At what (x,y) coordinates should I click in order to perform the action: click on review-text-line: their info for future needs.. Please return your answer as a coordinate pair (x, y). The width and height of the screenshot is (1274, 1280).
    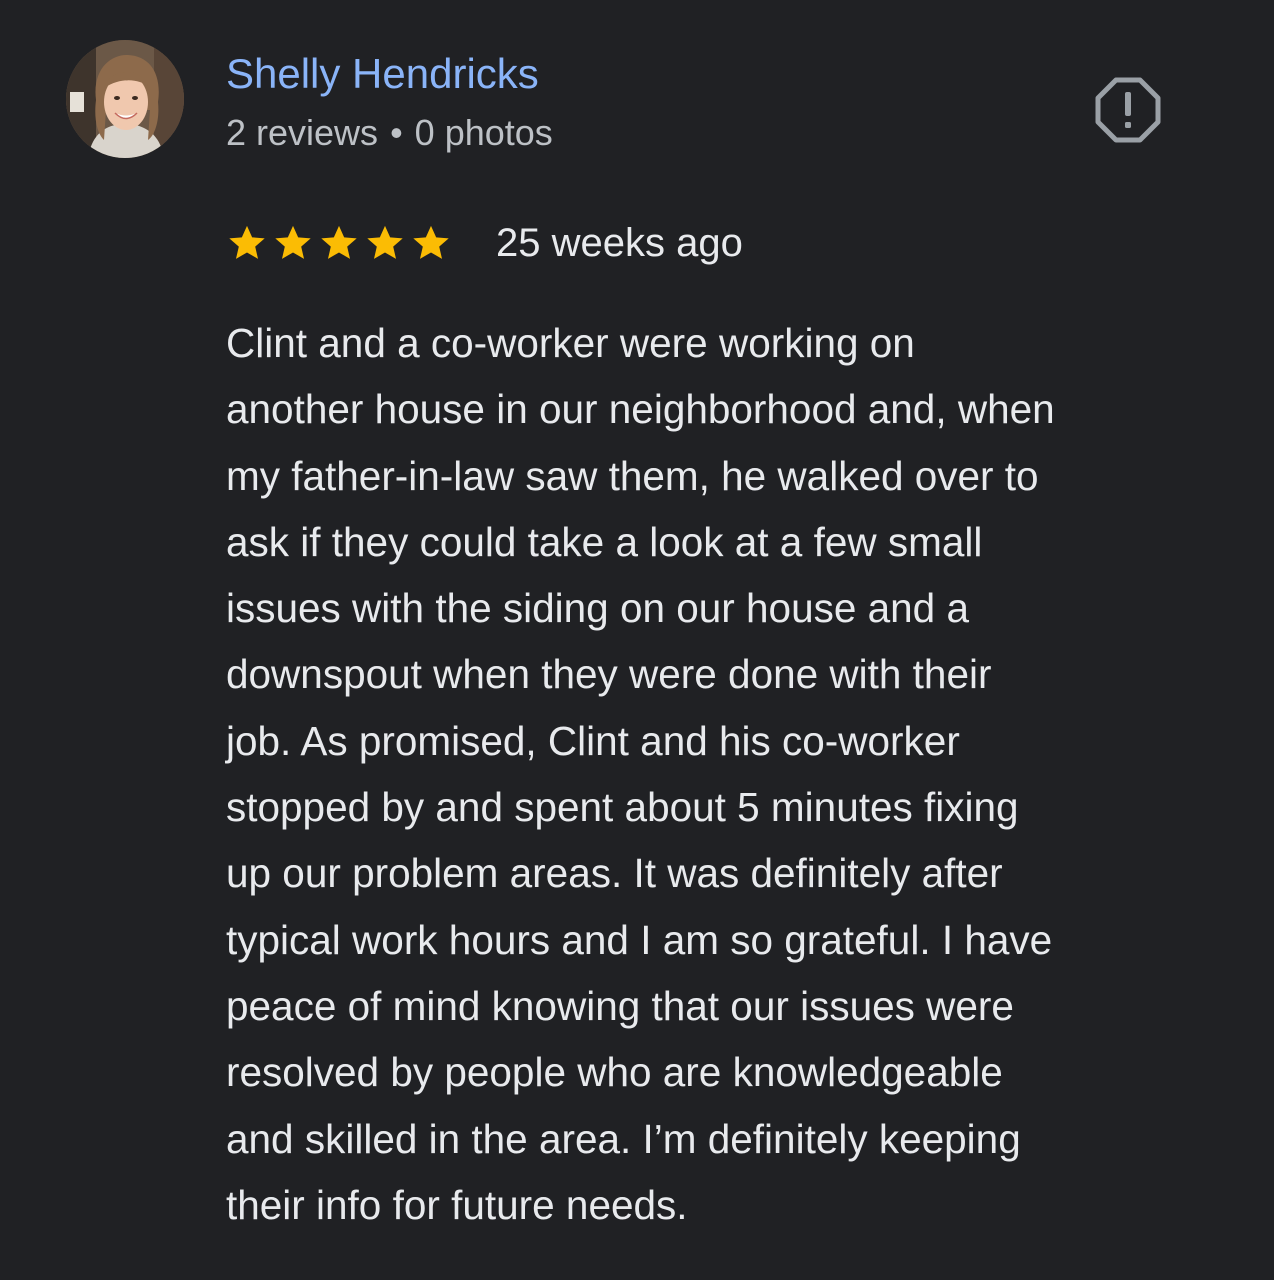
    Looking at the image, I should click on (457, 1204).